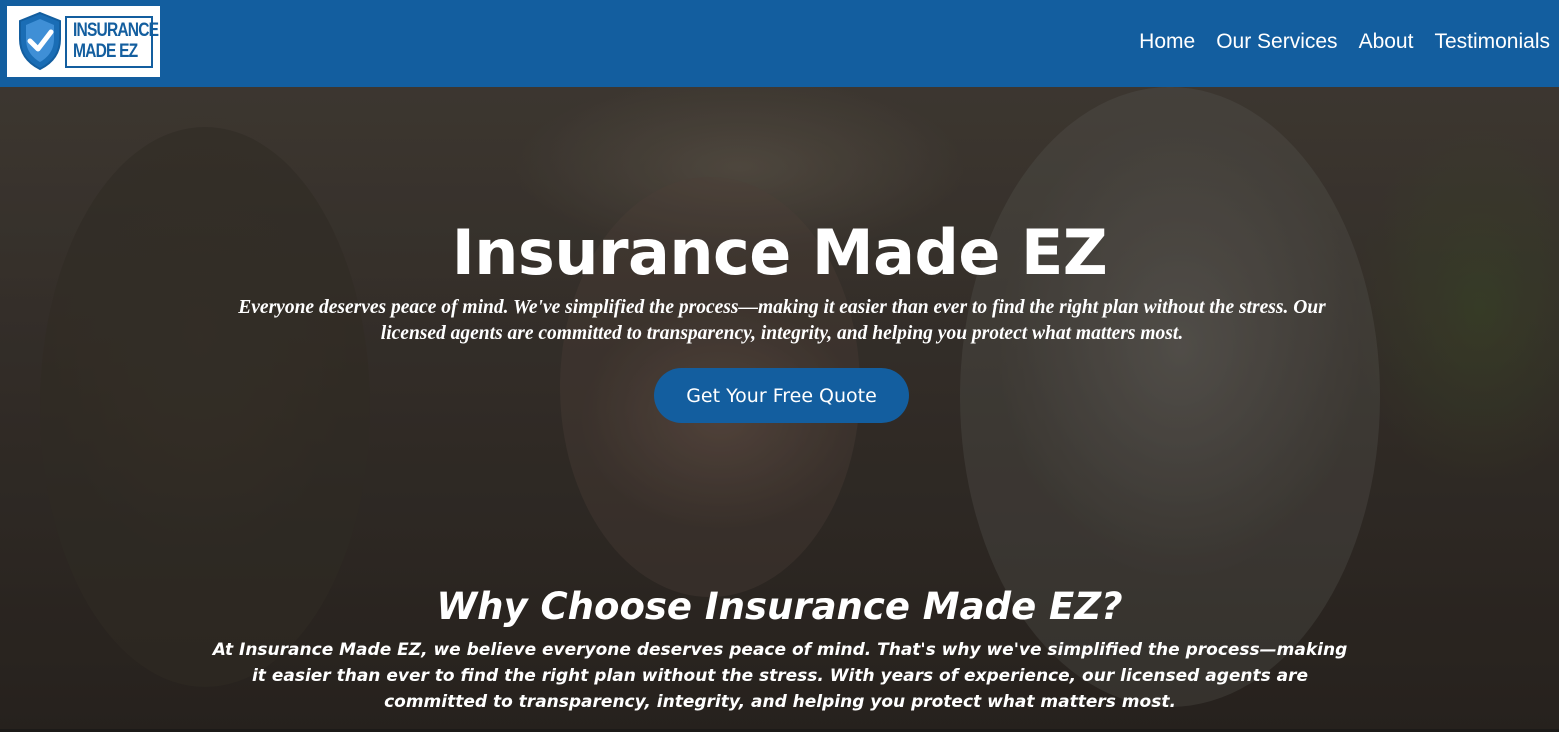  I want to click on nav-link-testimonials: Testimonials, so click(1492, 42).